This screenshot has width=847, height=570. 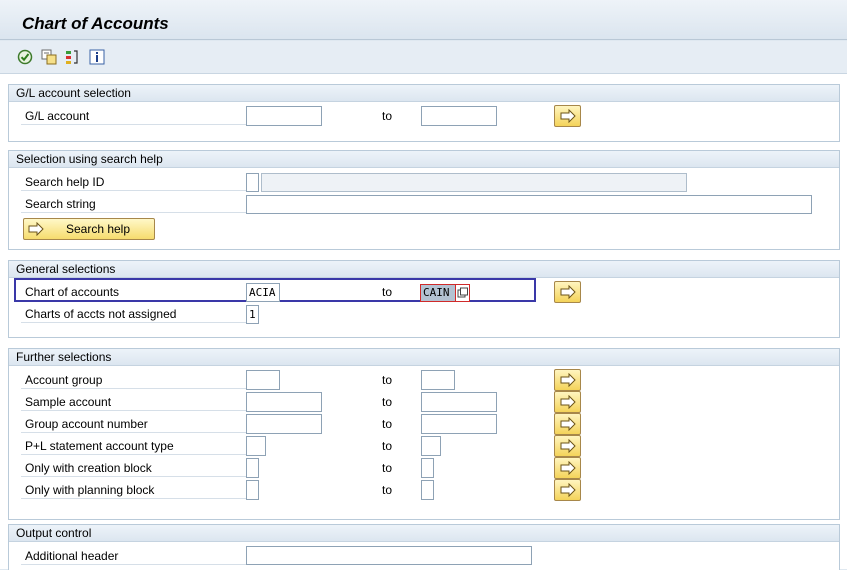 I want to click on account-group-from-input, so click(x=263, y=380).